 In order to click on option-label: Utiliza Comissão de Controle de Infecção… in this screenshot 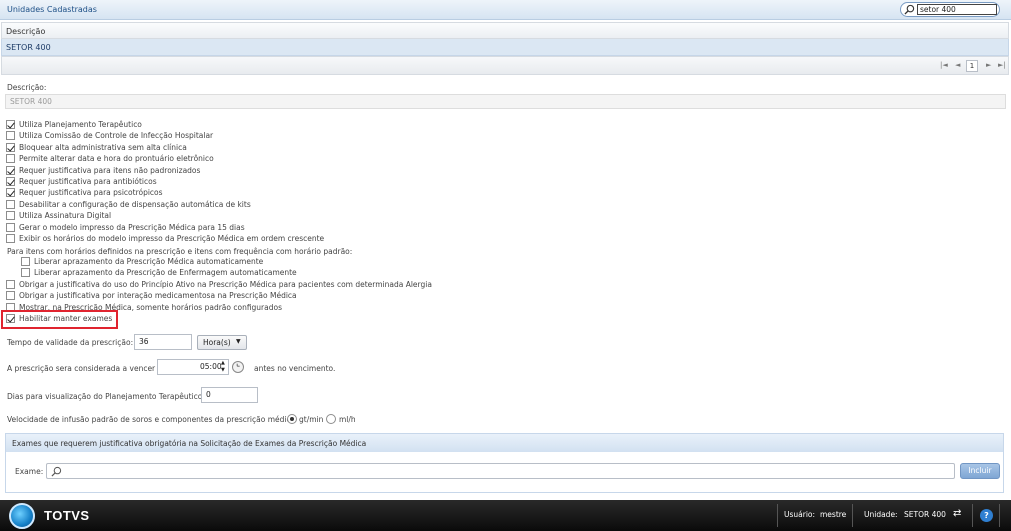, I will do `click(116, 136)`.